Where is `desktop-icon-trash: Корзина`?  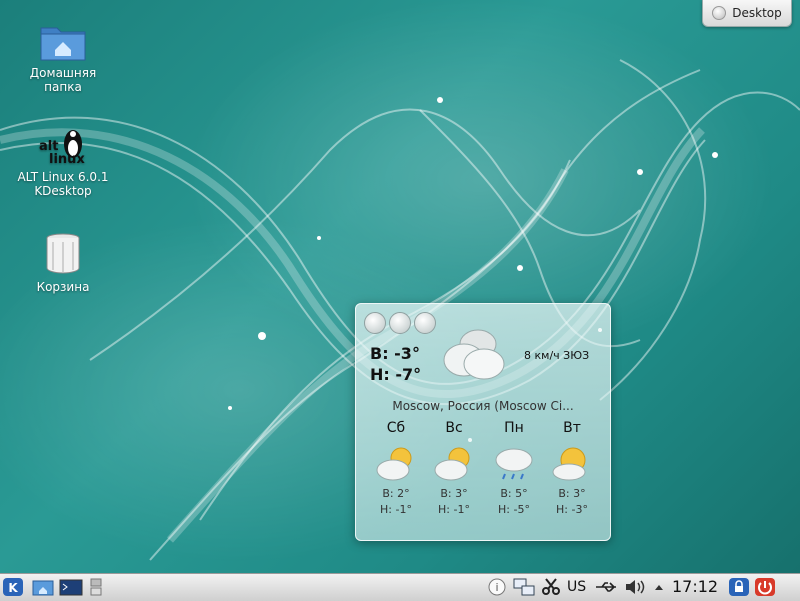 desktop-icon-trash: Корзина is located at coordinates (63, 263).